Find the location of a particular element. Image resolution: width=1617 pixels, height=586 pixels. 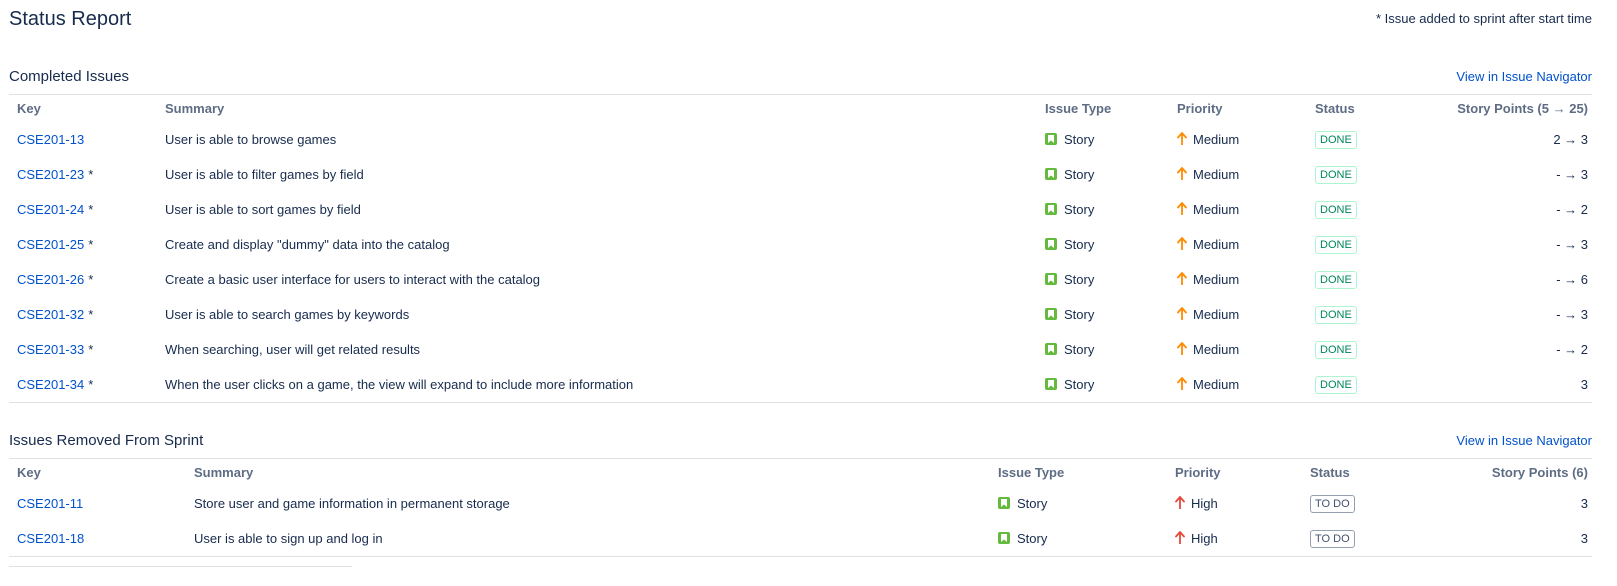

issue-key-cell: CSE201-13 is located at coordinates (83, 139).